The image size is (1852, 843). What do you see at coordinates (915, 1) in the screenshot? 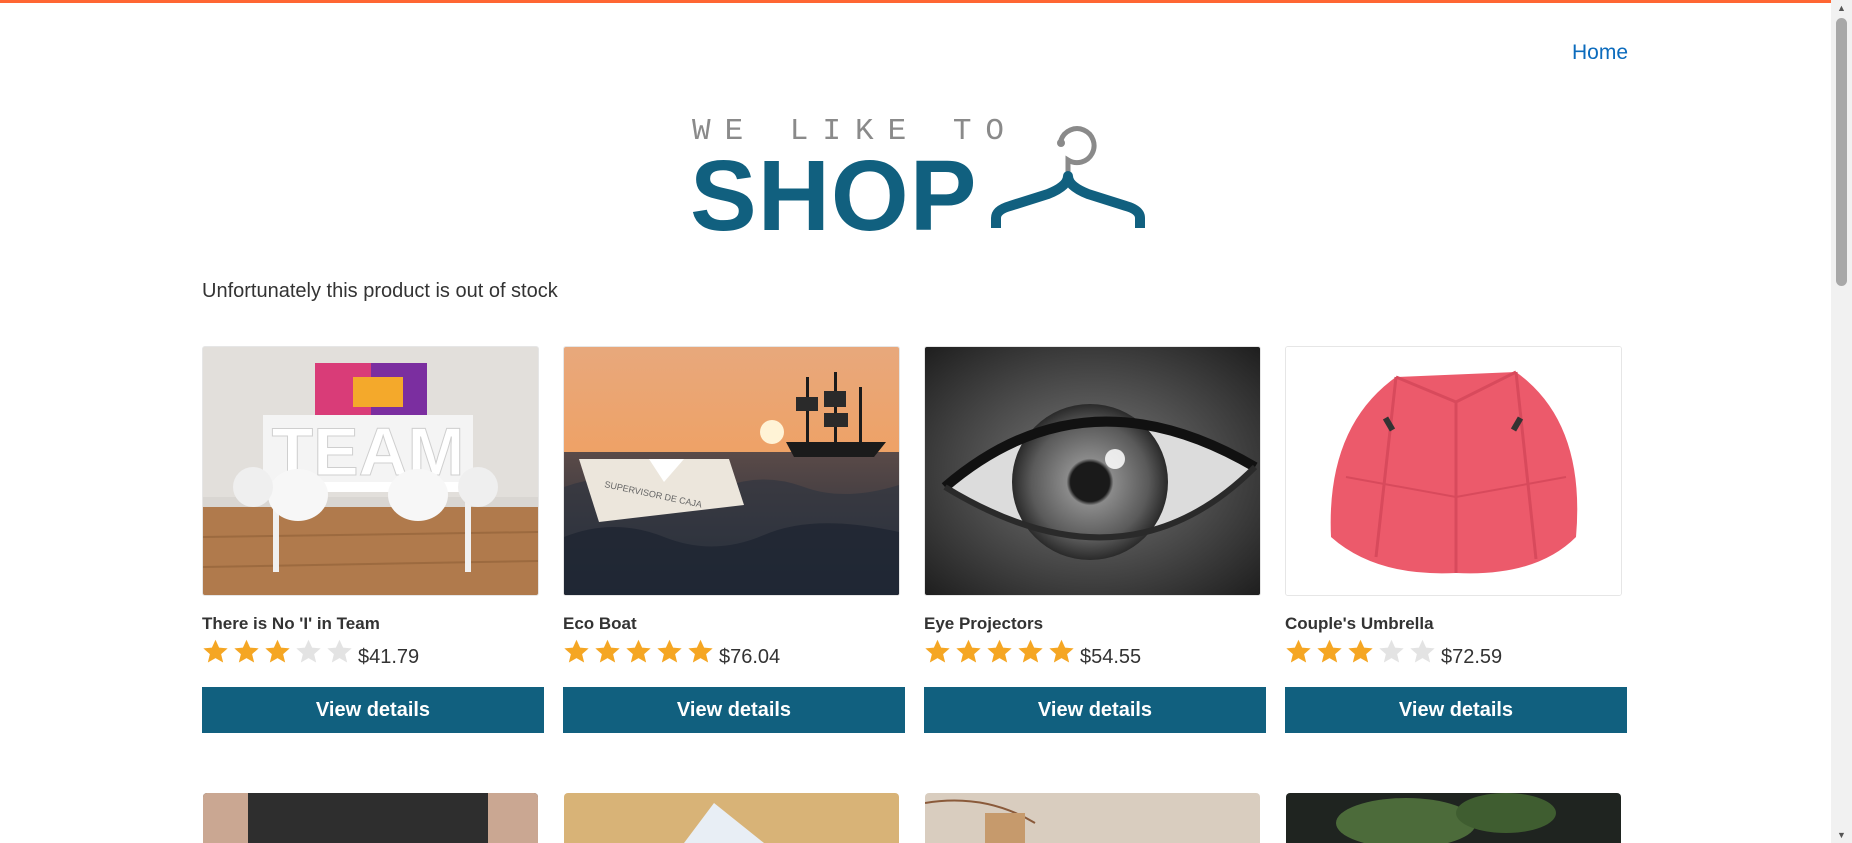
I see `top-accent-bar` at bounding box center [915, 1].